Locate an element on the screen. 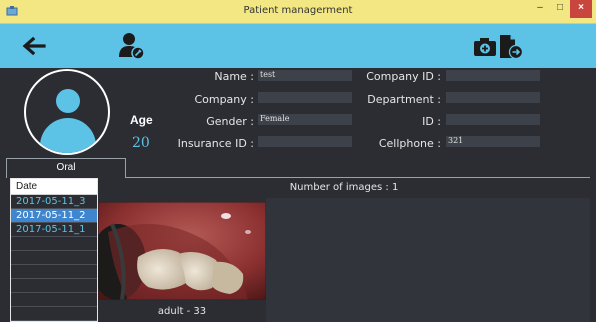 The image size is (596, 322). date-item-selected: 2017-05-11_2 is located at coordinates (54, 216).